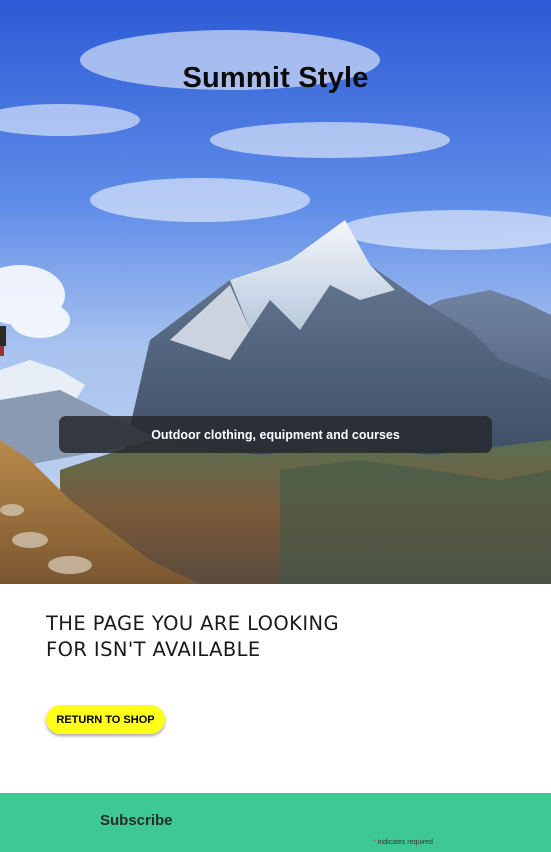  I want to click on tagline-bar: Outdoor clothing, equipment and courses, so click(275, 434).